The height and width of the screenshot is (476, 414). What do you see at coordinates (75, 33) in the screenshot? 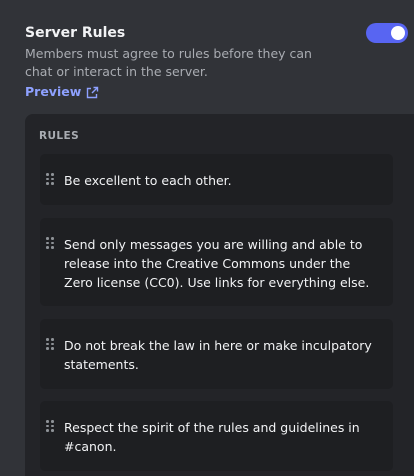
I see `server-rules-title: Server Rules` at bounding box center [75, 33].